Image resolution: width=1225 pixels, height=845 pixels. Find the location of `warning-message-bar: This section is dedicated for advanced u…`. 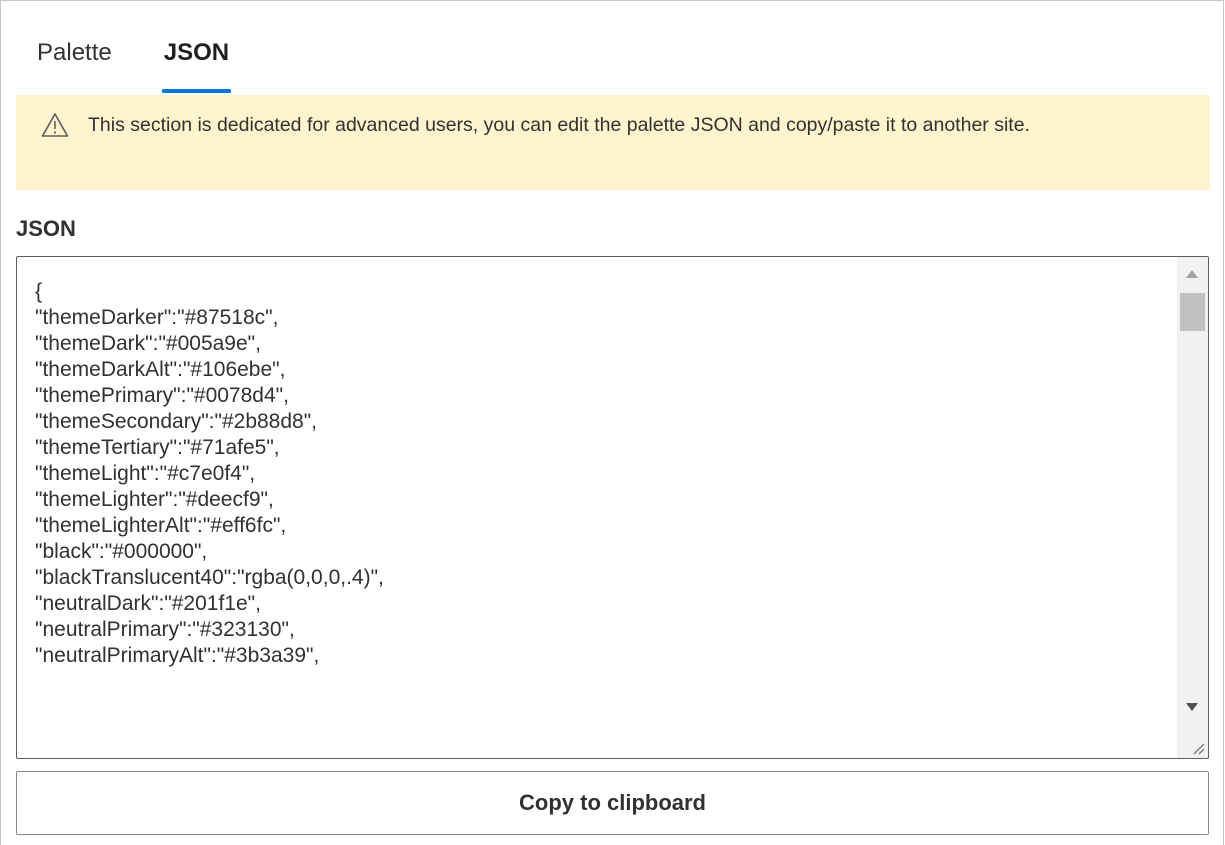

warning-message-bar: This section is dedicated for advanced u… is located at coordinates (613, 142).